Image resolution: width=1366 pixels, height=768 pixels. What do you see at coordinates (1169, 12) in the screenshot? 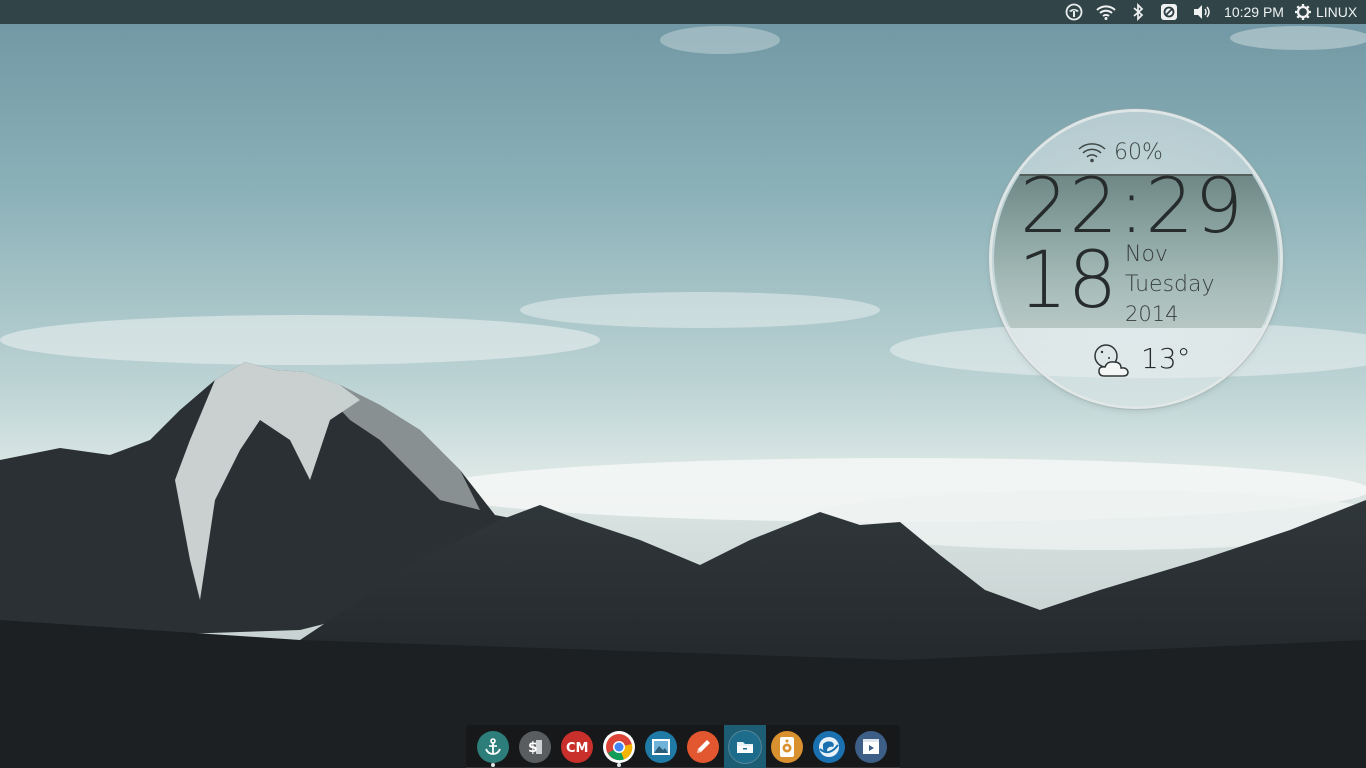
I see `notification-blocked-icon` at bounding box center [1169, 12].